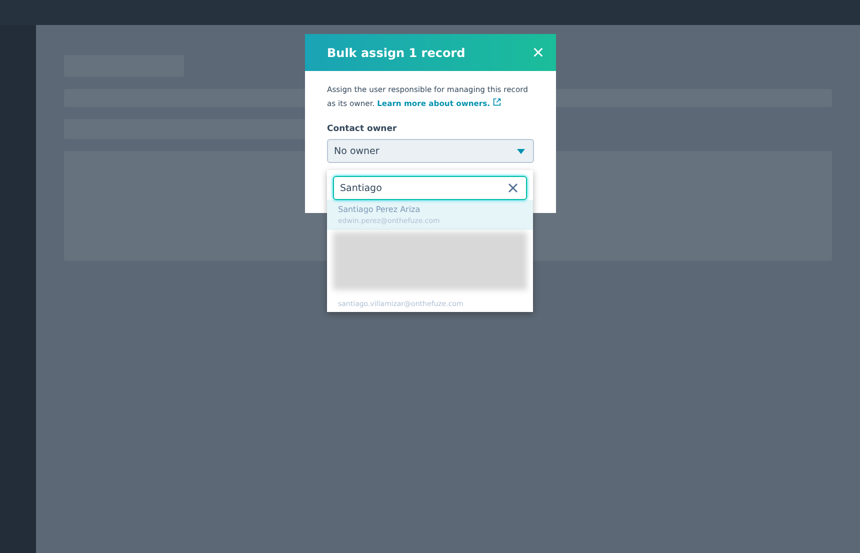  What do you see at coordinates (430, 188) in the screenshot?
I see `search-field: Santiago` at bounding box center [430, 188].